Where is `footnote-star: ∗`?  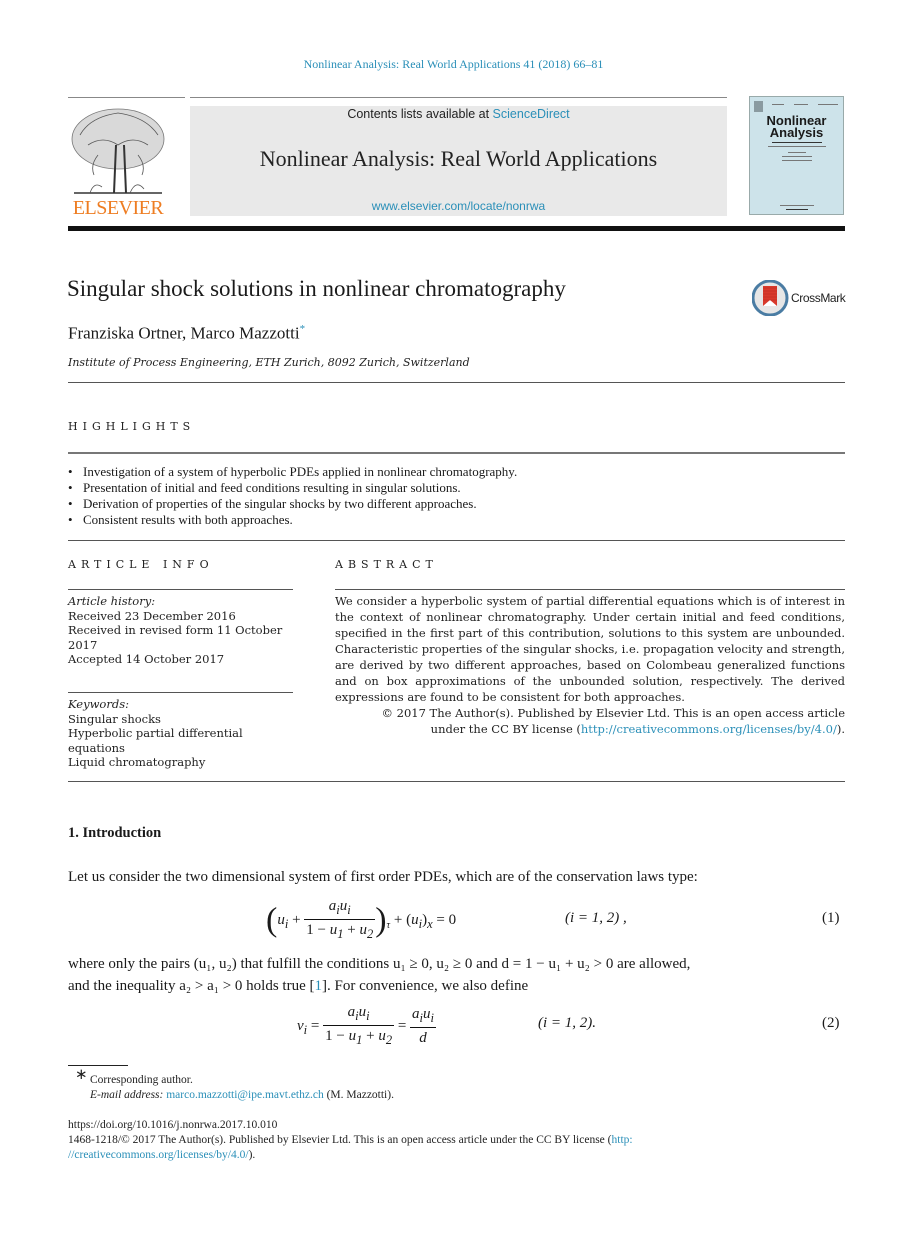 footnote-star: ∗ is located at coordinates (81, 1075).